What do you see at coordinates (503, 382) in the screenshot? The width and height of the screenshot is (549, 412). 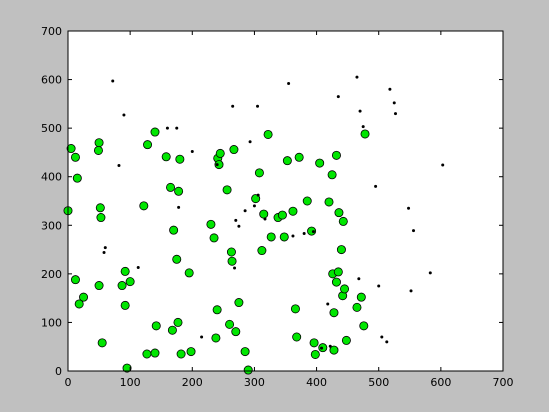 I see `x-tick-label: 700` at bounding box center [503, 382].